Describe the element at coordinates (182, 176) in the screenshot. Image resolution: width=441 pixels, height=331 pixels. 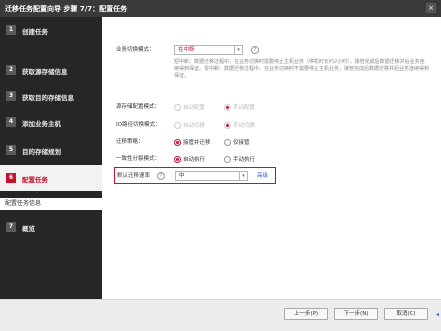
I see `rate-value: 中` at that location.